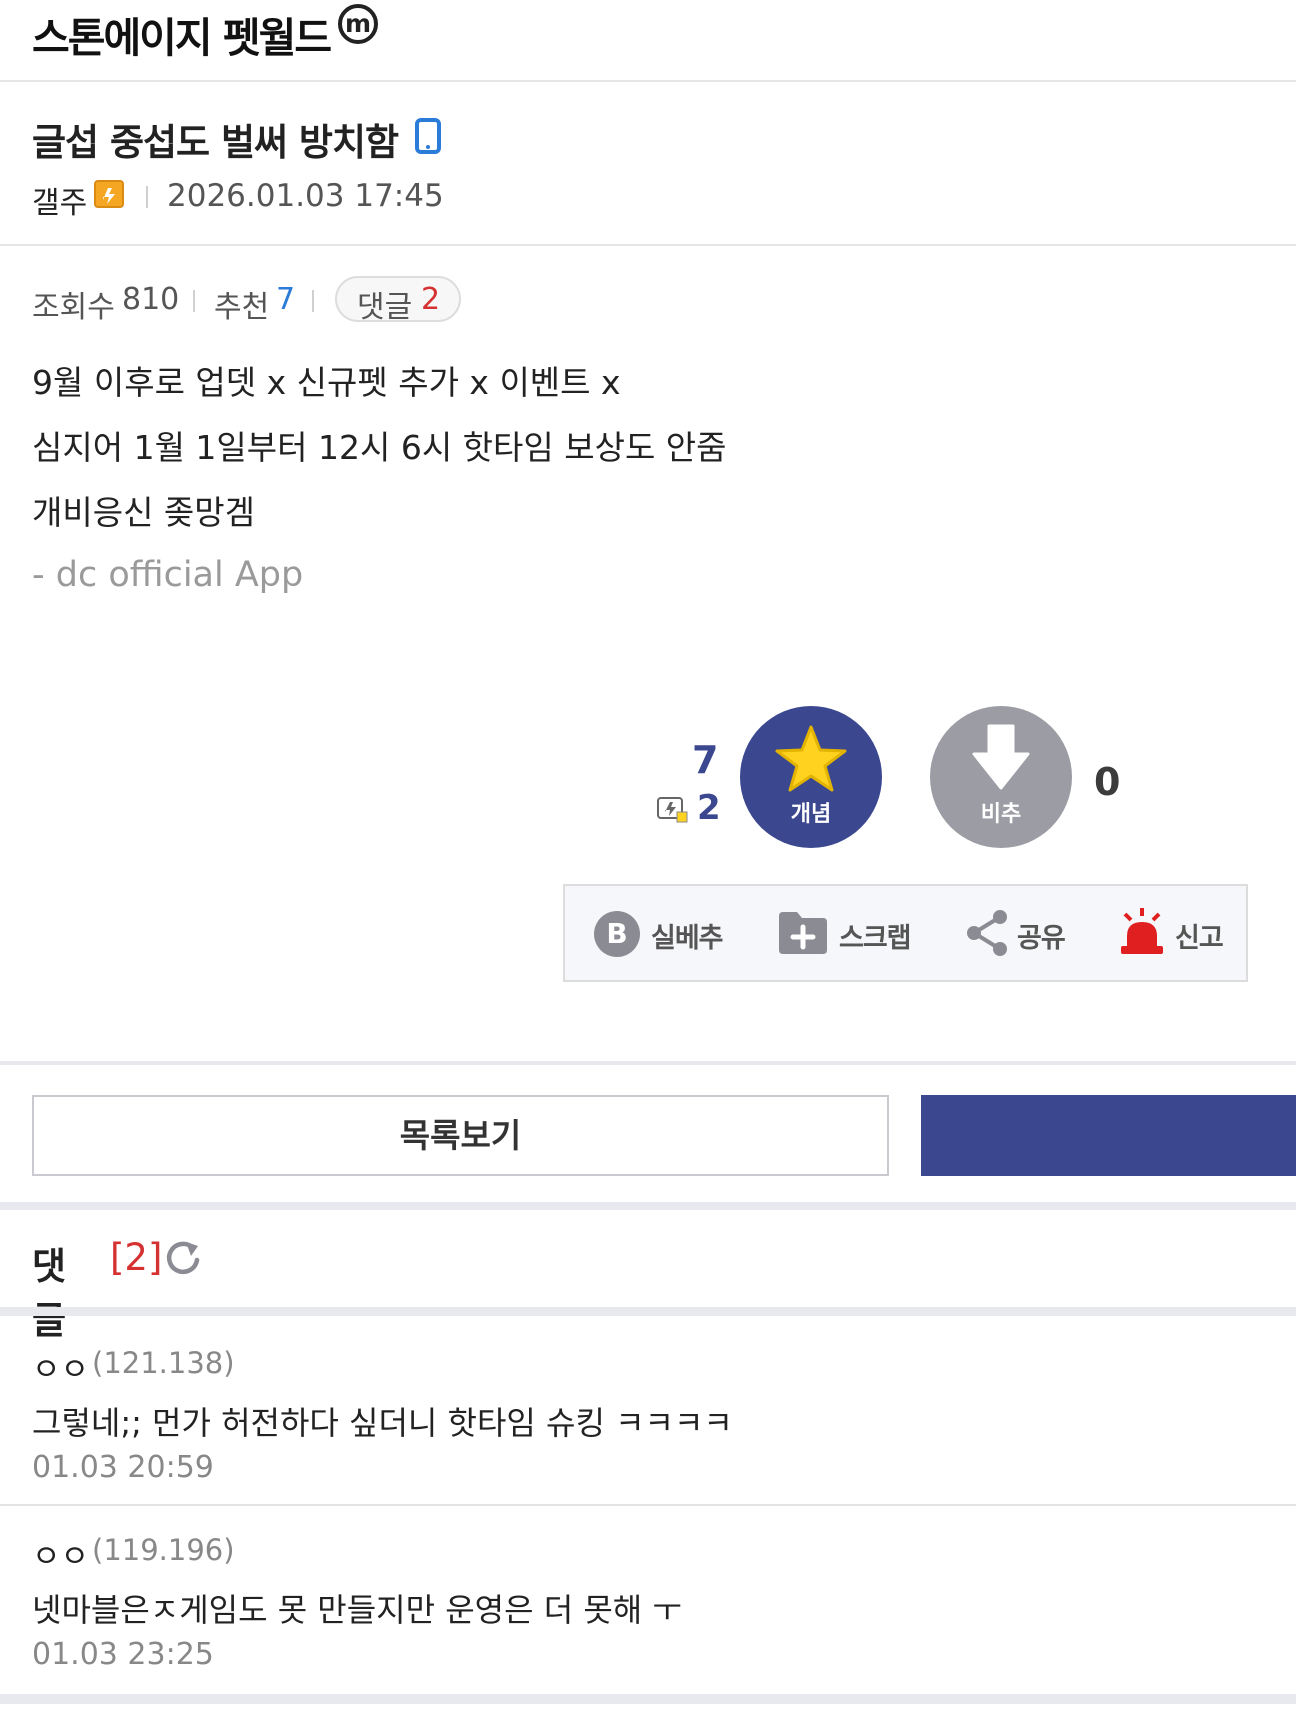 The width and height of the screenshot is (1296, 1716). Describe the element at coordinates (811, 758) in the screenshot. I see `star-icon` at that location.